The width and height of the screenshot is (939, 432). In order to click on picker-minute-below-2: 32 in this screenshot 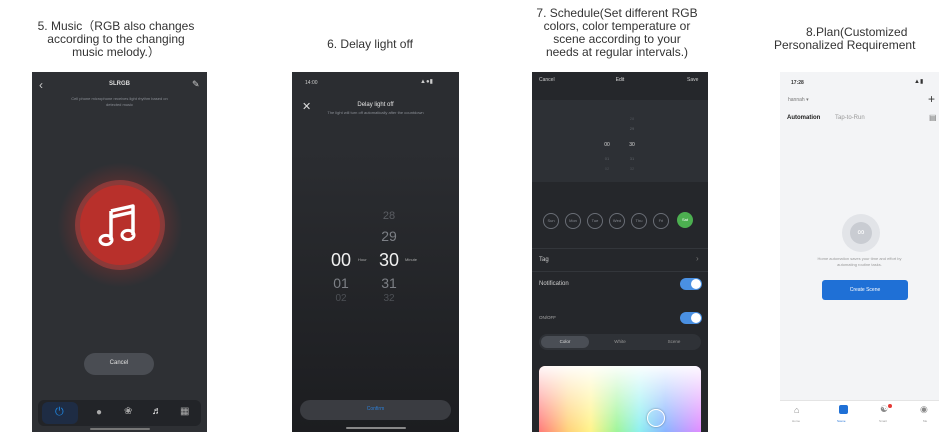, I will do `click(632, 168)`.